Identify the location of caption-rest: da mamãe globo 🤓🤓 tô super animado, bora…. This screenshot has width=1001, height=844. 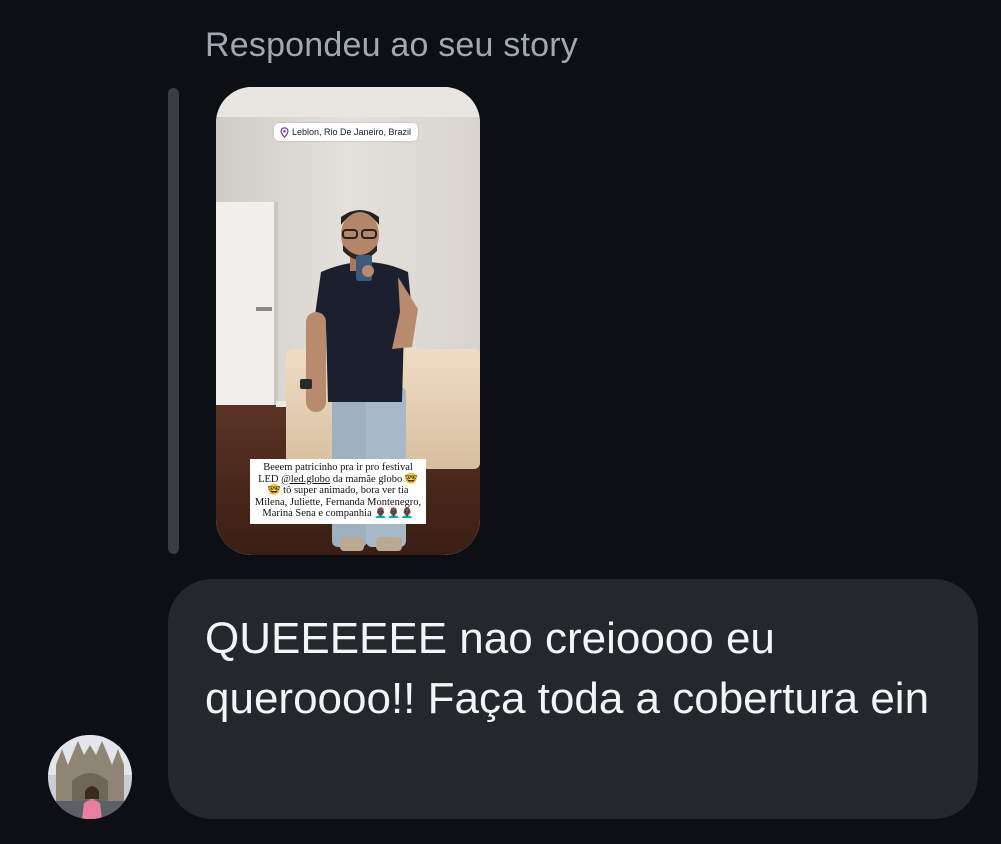
(338, 496).